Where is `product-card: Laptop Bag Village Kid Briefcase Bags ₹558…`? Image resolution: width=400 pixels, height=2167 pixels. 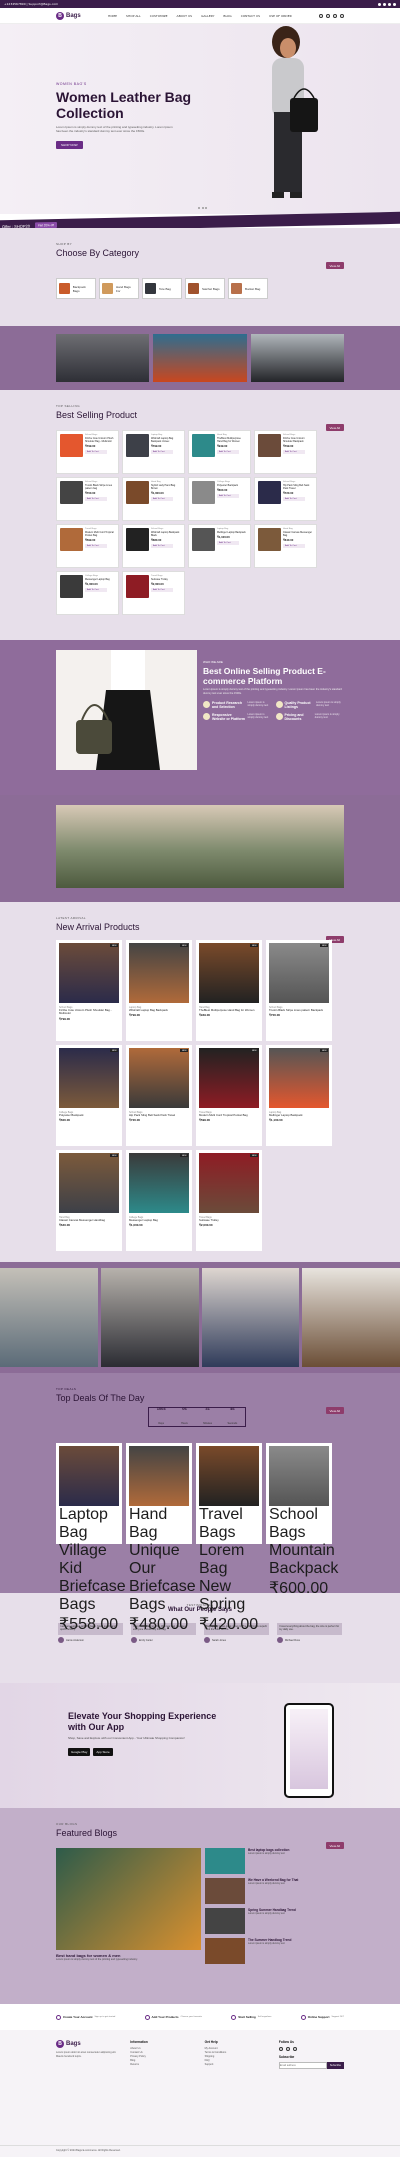
product-card: Laptop Bag Village Kid Briefcase Bags ₹558… is located at coordinates (91, 1538).